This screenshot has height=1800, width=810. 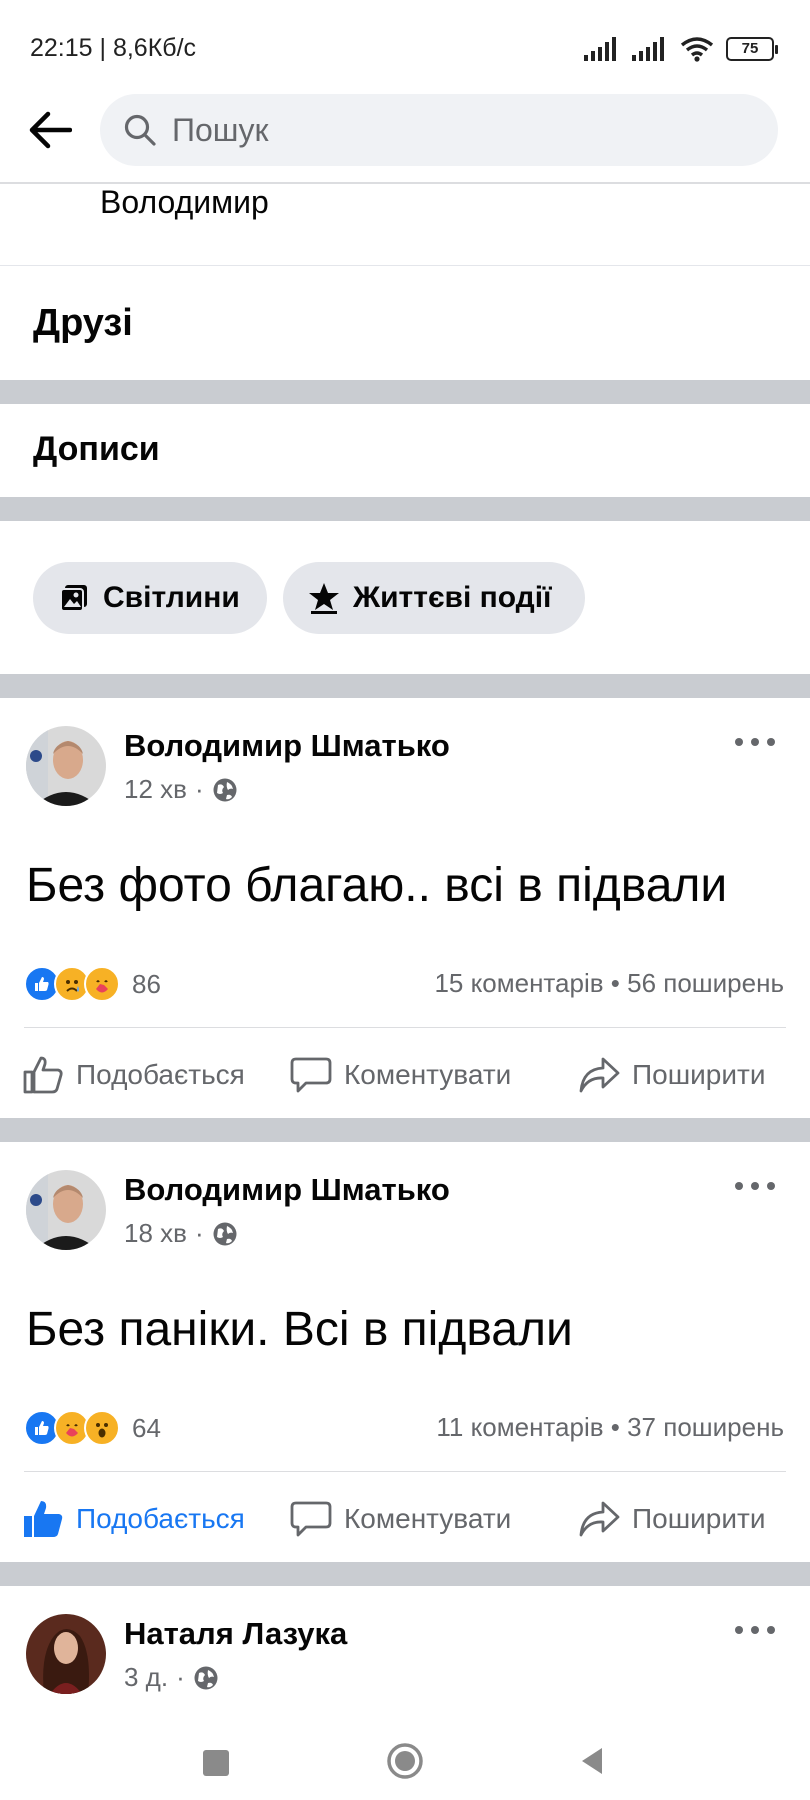 I want to click on photos-icon, so click(x=74, y=598).